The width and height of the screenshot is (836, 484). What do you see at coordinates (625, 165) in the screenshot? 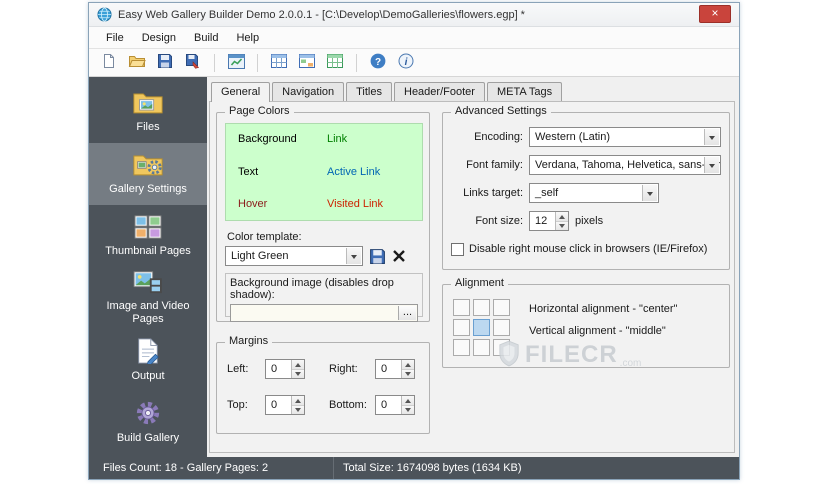
I see `font-family-select: Verdana, Tahoma, Helvetica, sans-seri` at bounding box center [625, 165].